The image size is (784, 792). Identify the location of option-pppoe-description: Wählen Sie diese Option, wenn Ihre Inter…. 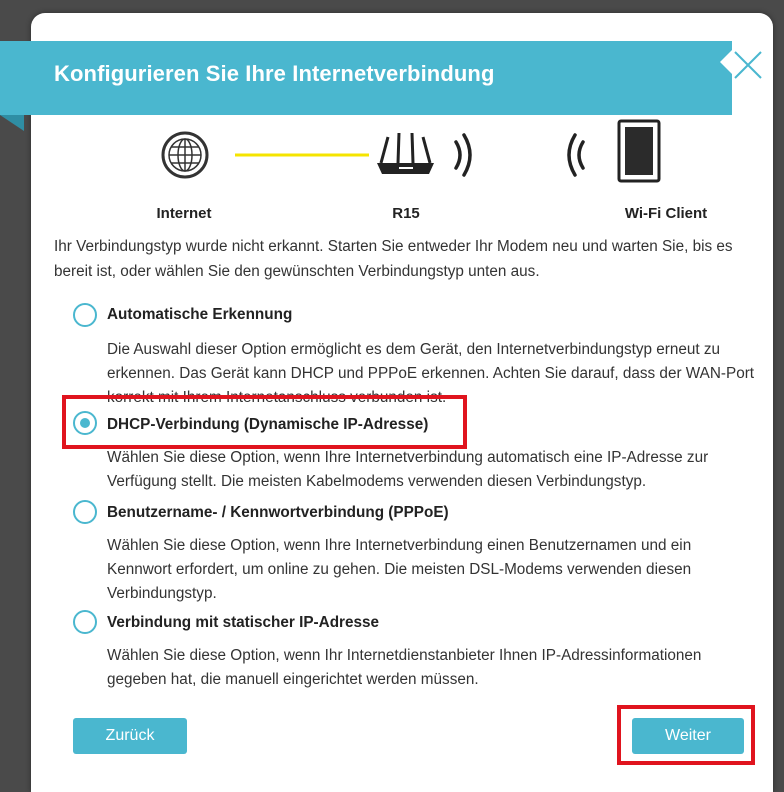
(399, 569).